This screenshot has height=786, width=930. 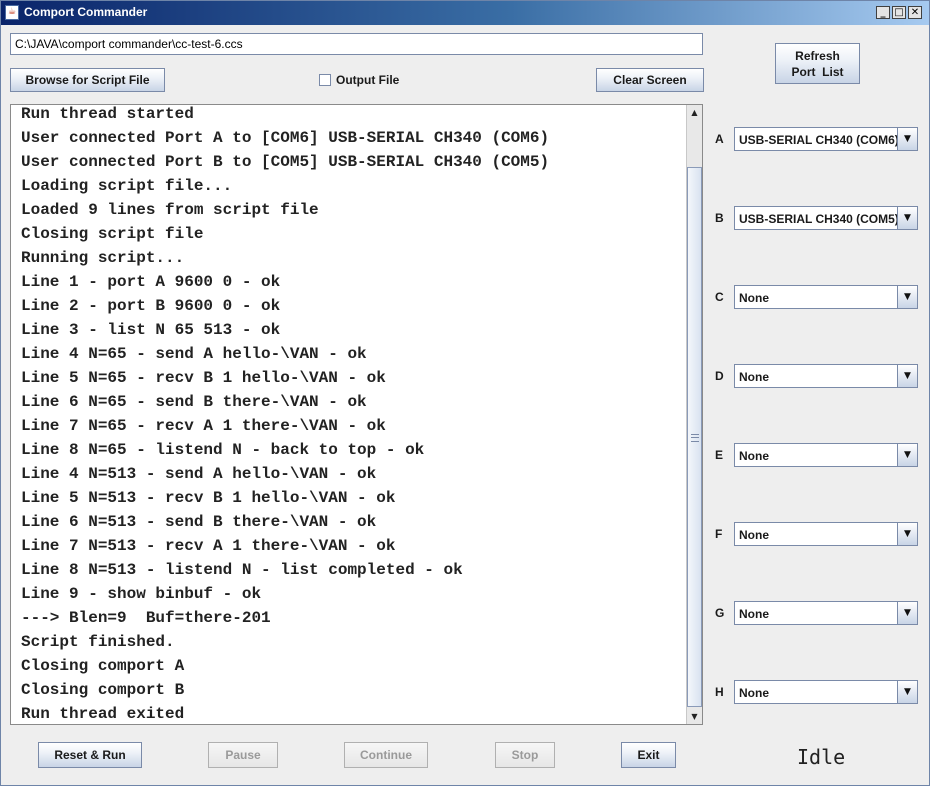 What do you see at coordinates (694, 716) in the screenshot?
I see `arrow-down-icon: ▼` at bounding box center [694, 716].